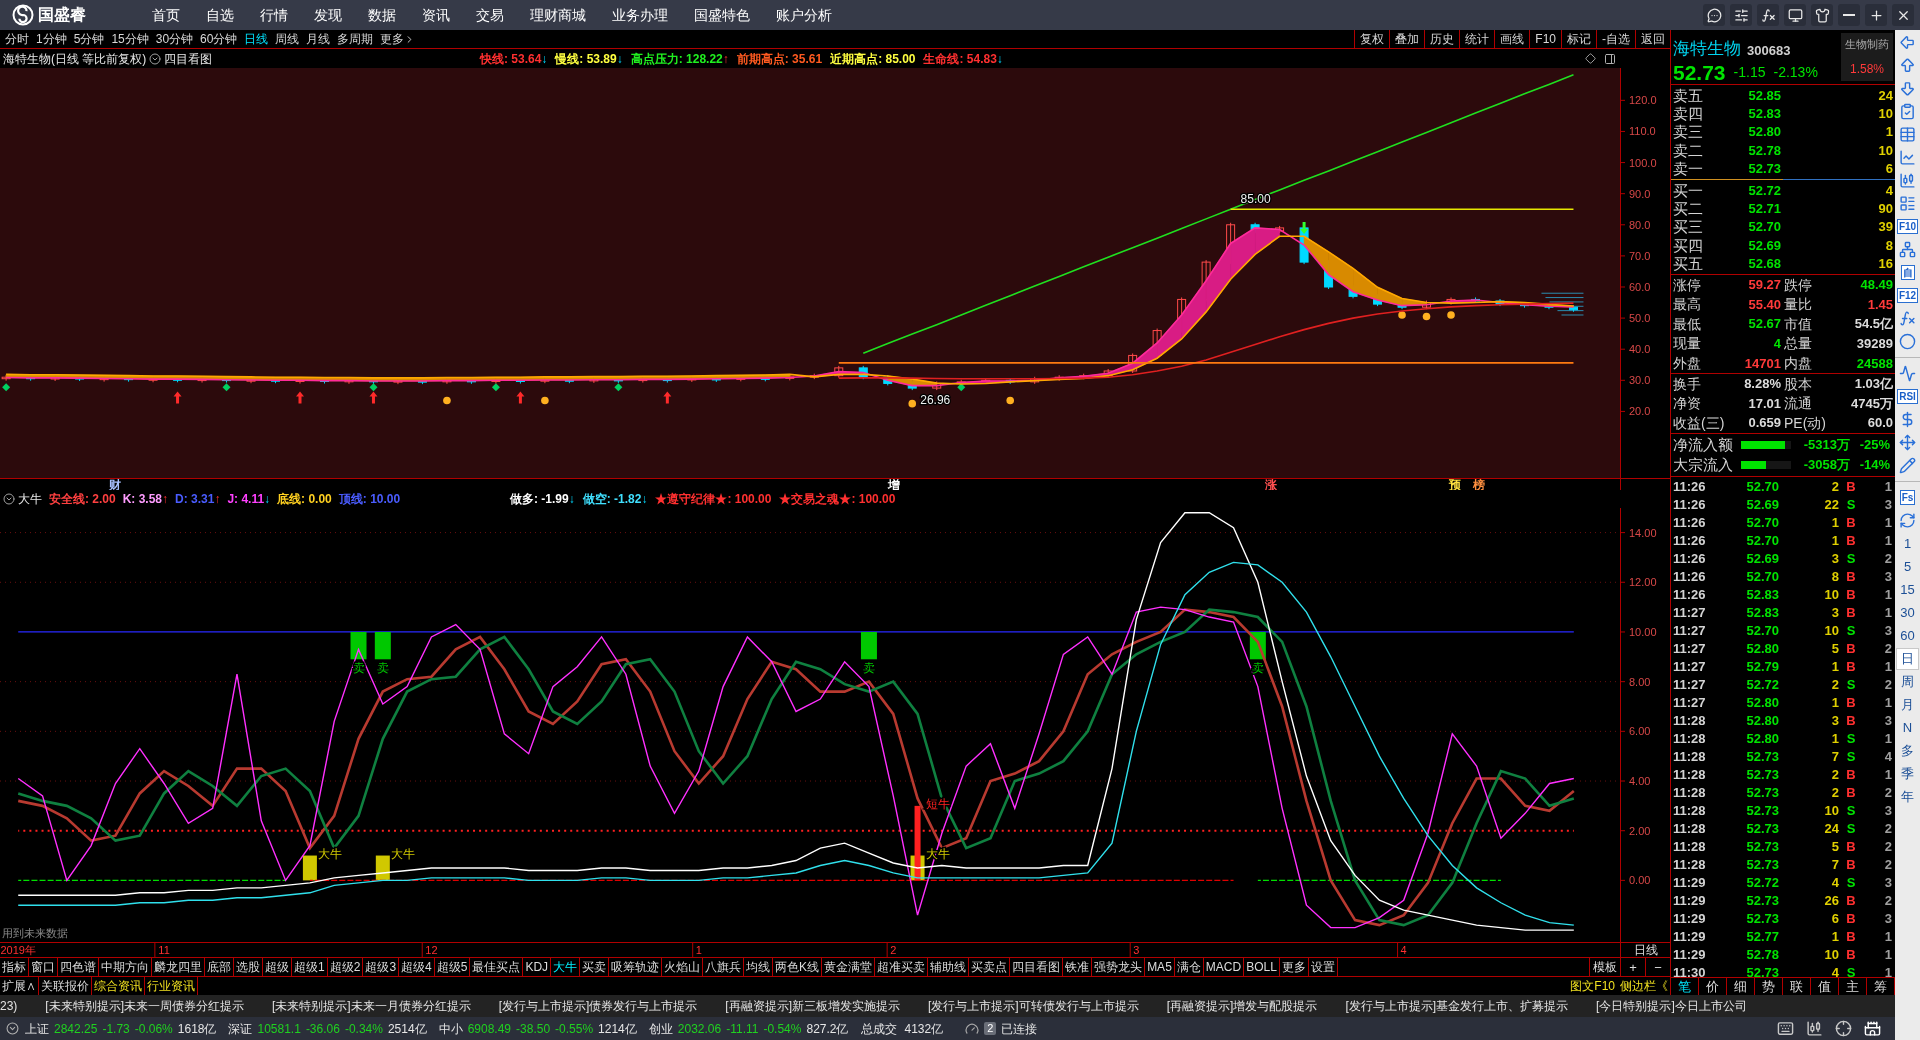 Image resolution: width=1920 pixels, height=1040 pixels. I want to click on trade-price: 52.70, so click(1762, 577).